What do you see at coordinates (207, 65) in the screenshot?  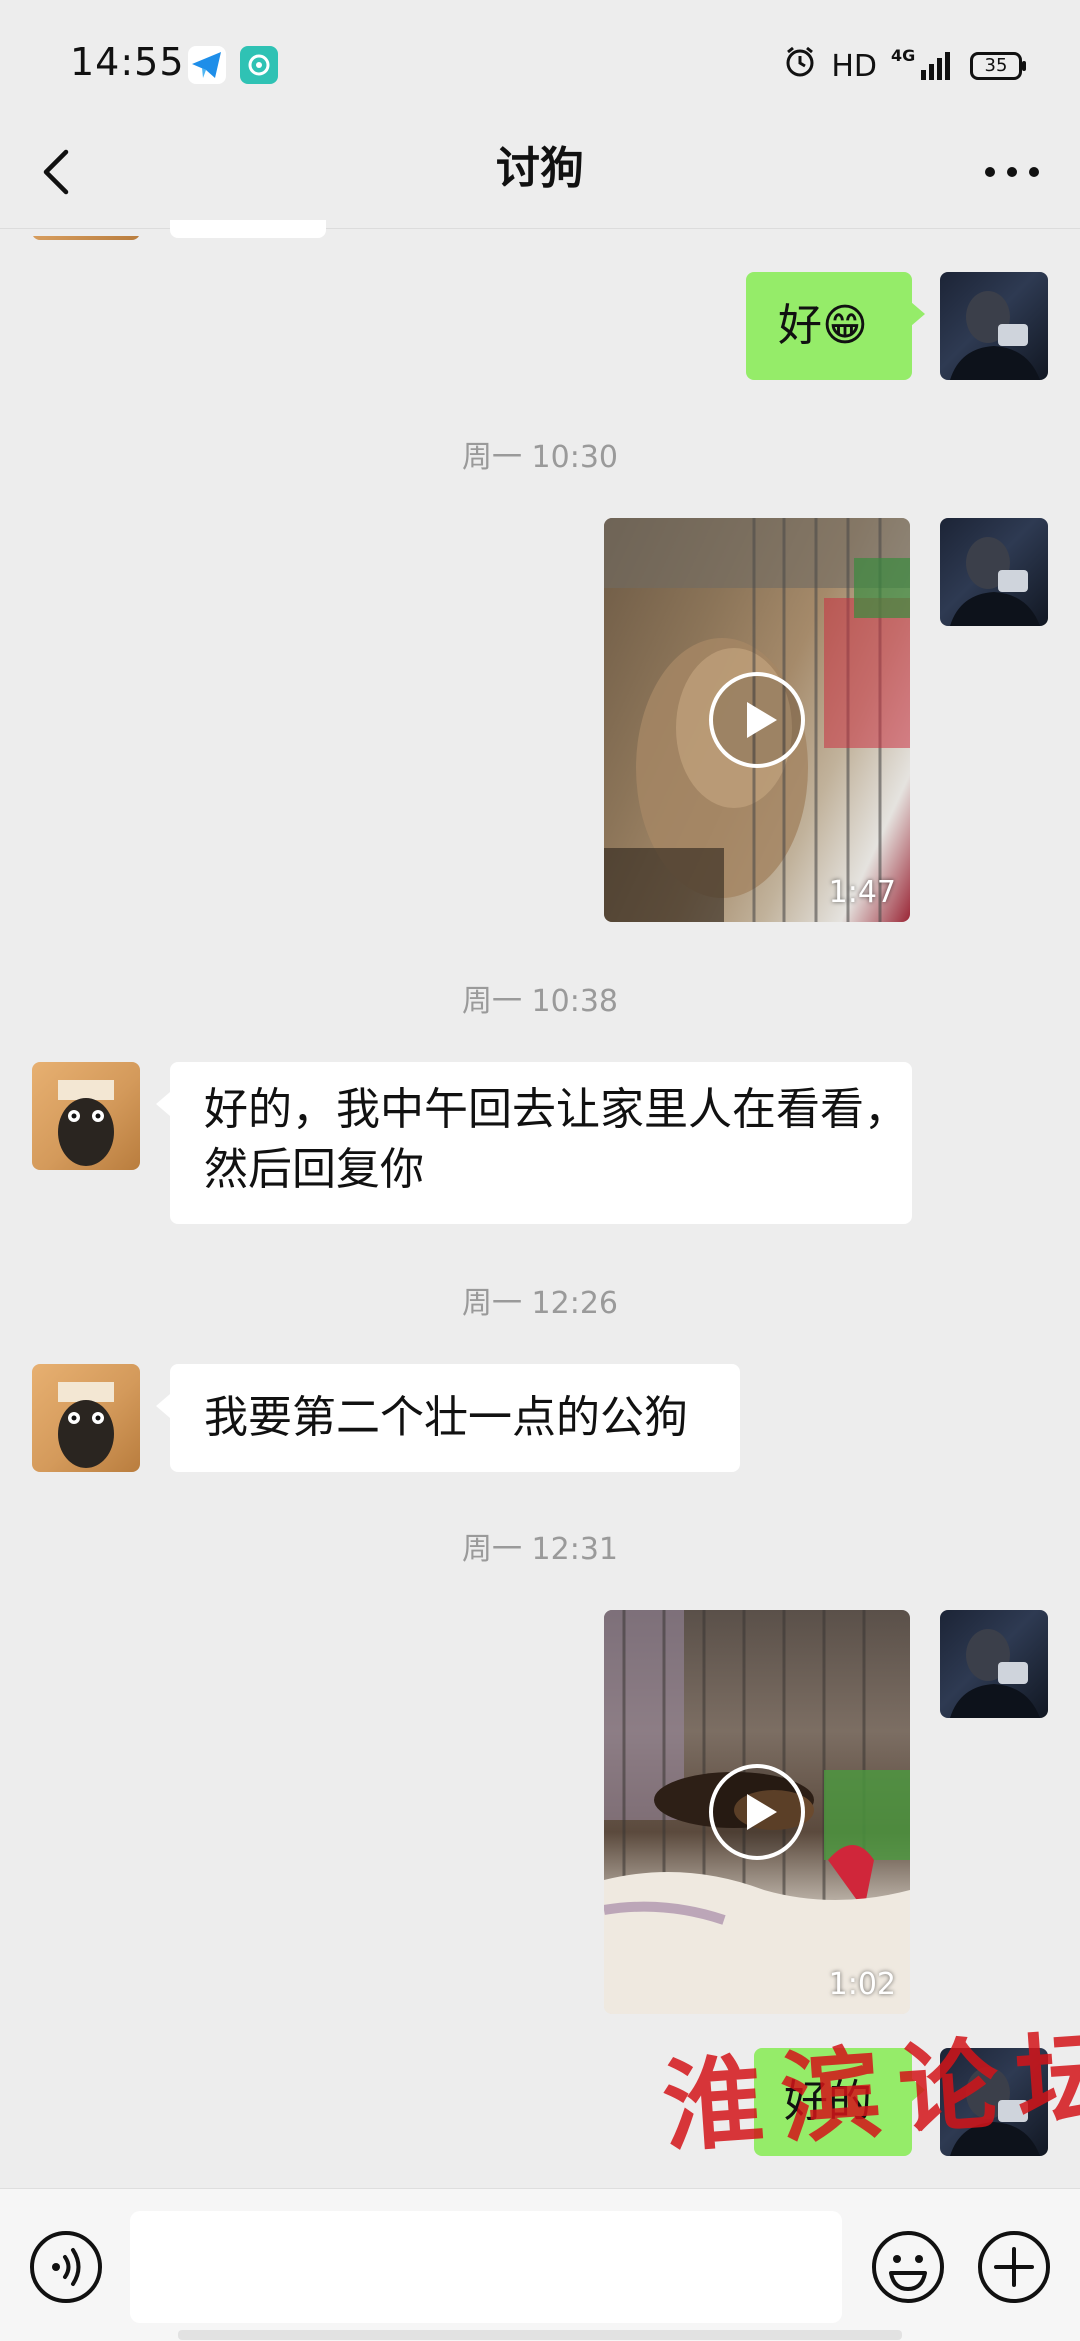 I see `telegram-icon` at bounding box center [207, 65].